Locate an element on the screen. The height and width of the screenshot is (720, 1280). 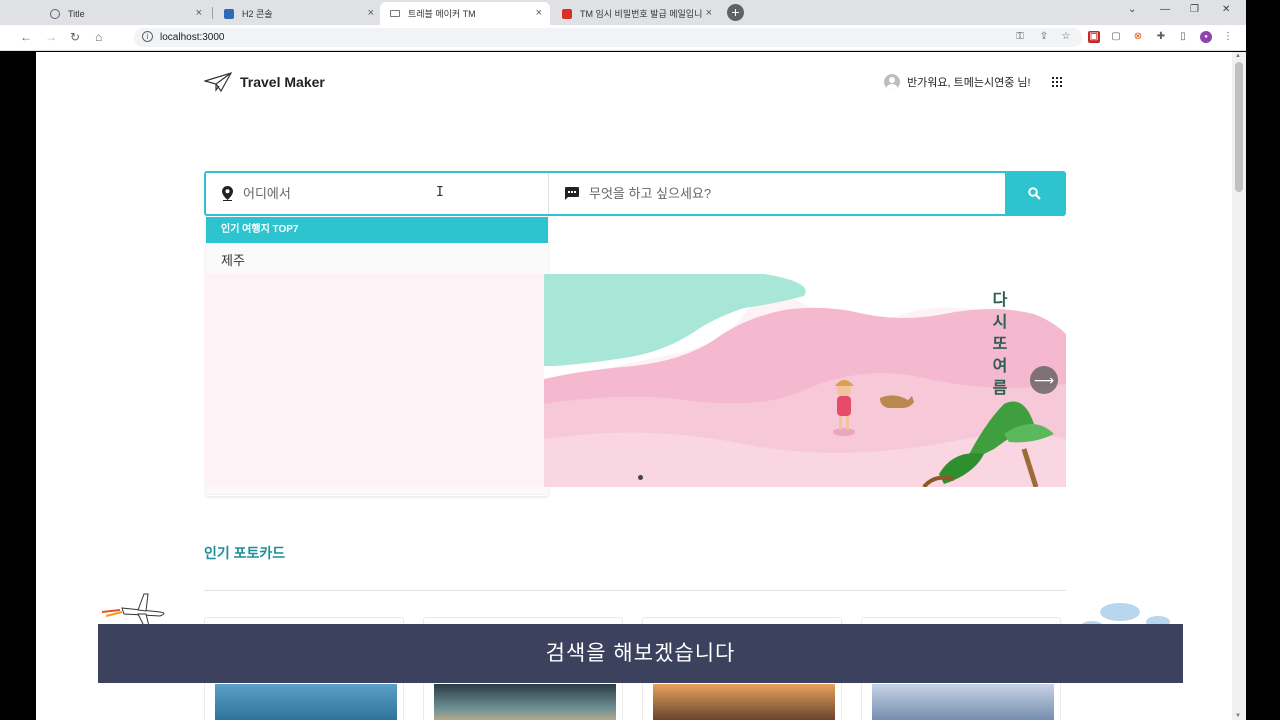
scroll-up-arrow-icon: ▲ is located at coordinates (1238, 56).